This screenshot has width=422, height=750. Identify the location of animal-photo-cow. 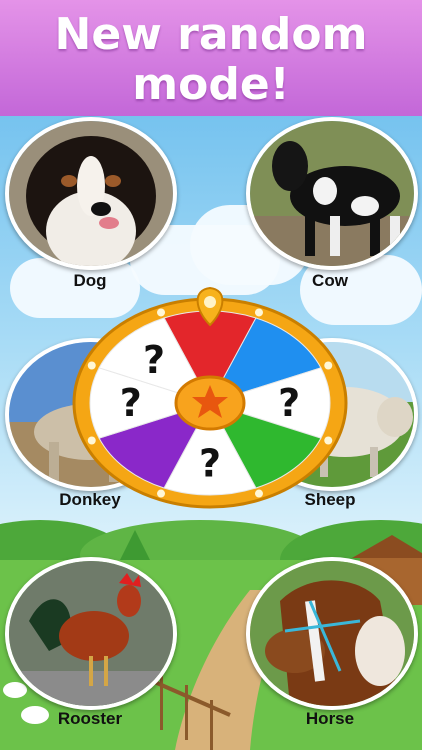
(332, 193).